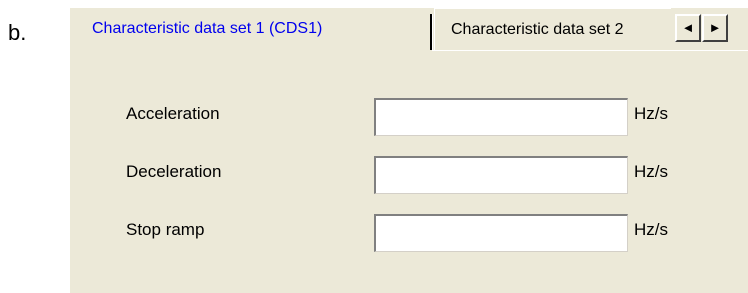 This screenshot has height=293, width=748. I want to click on arrow-left-icon: ◄, so click(688, 27).